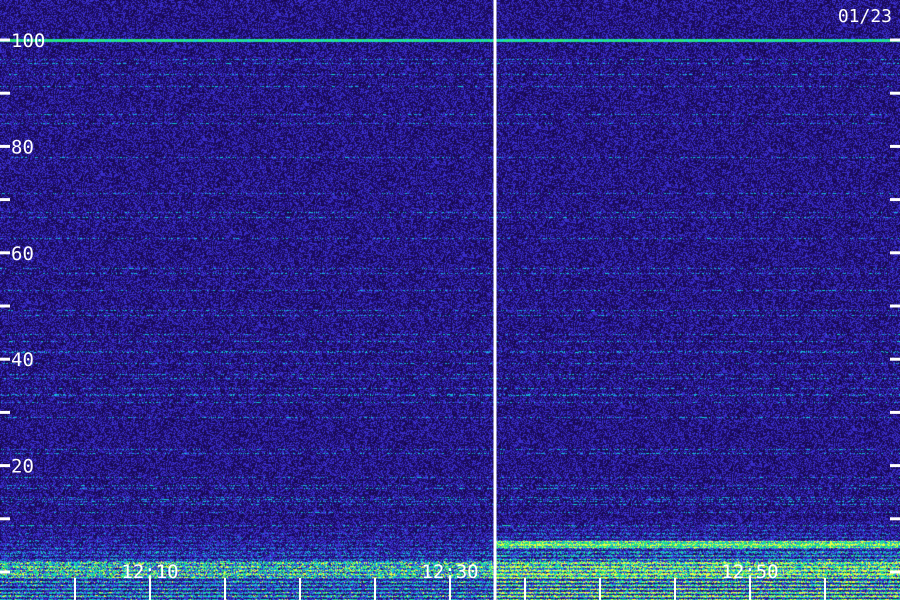 The height and width of the screenshot is (600, 900). What do you see at coordinates (28, 41) in the screenshot?
I see `y-tick-label: 100` at bounding box center [28, 41].